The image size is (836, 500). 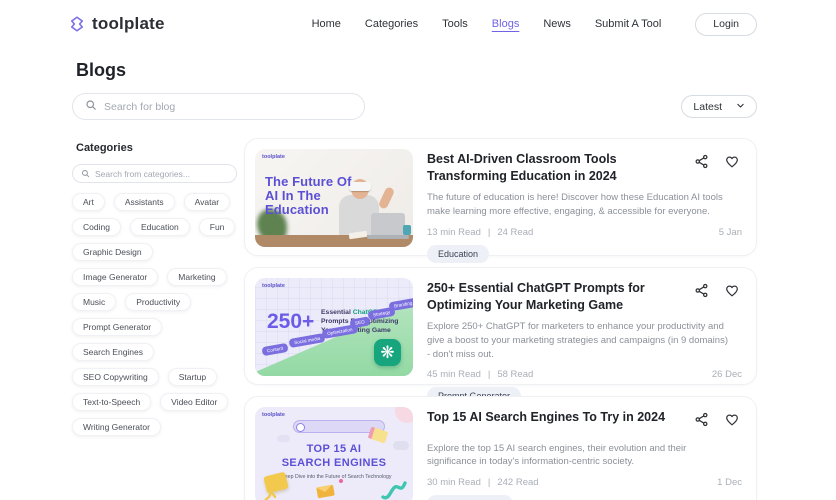 What do you see at coordinates (128, 23) in the screenshot?
I see `brand-name: toolplate` at bounding box center [128, 23].